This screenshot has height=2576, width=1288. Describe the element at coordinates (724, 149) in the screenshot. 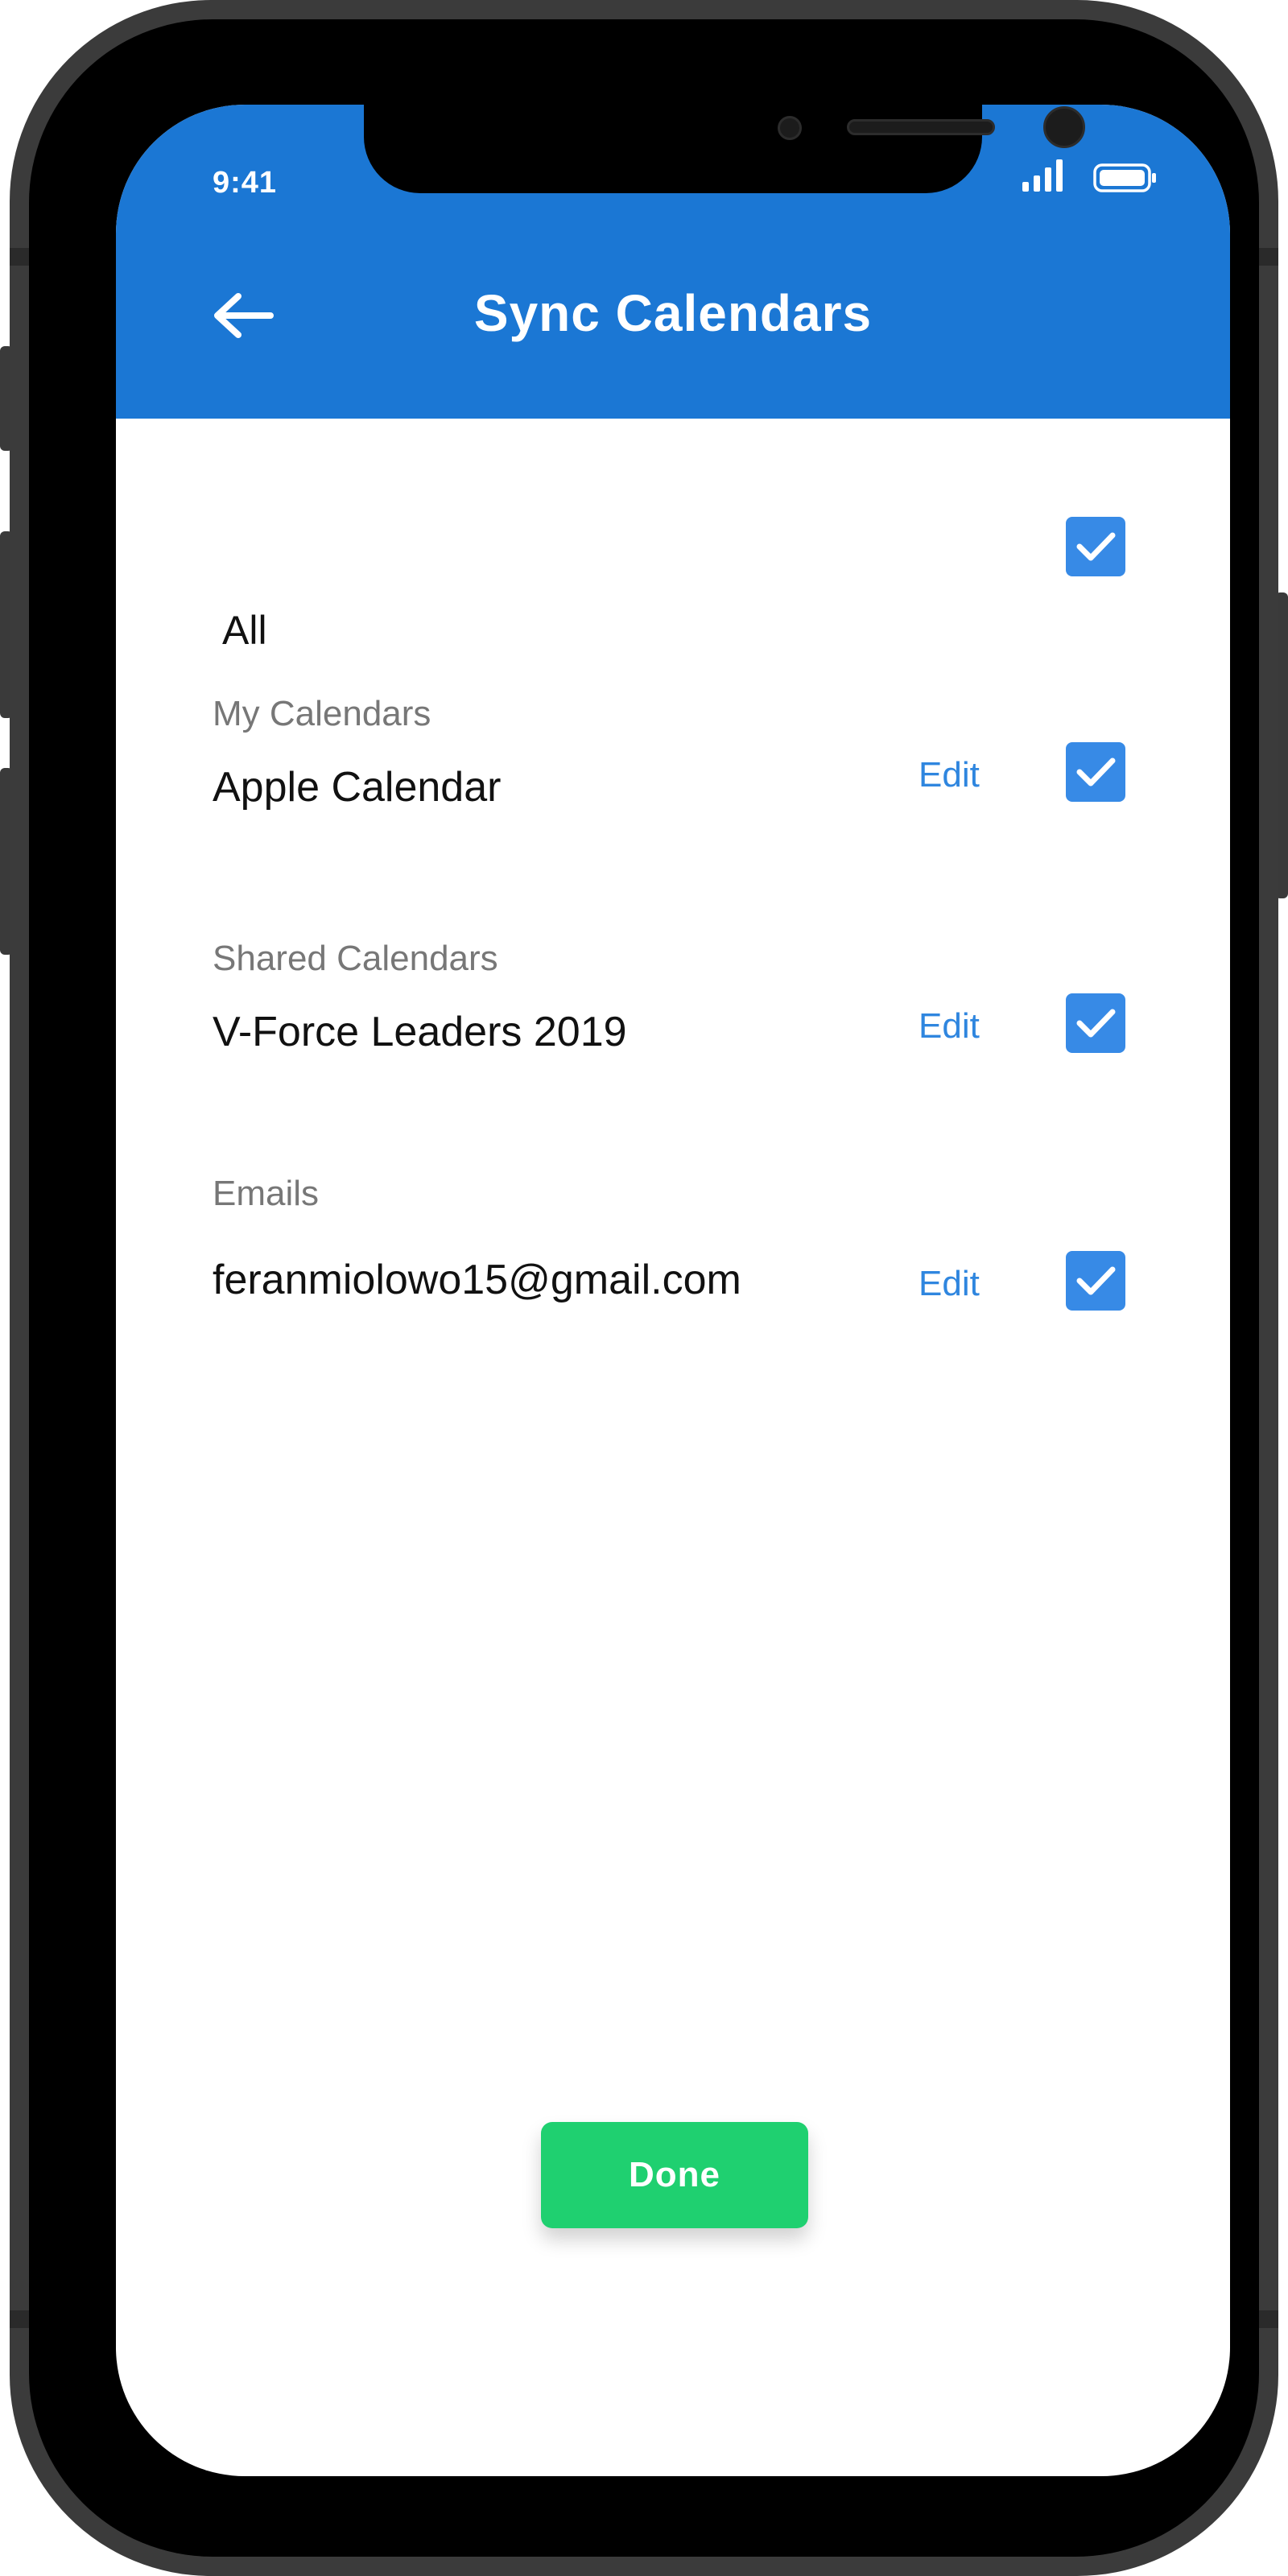

I see `device-notch` at that location.